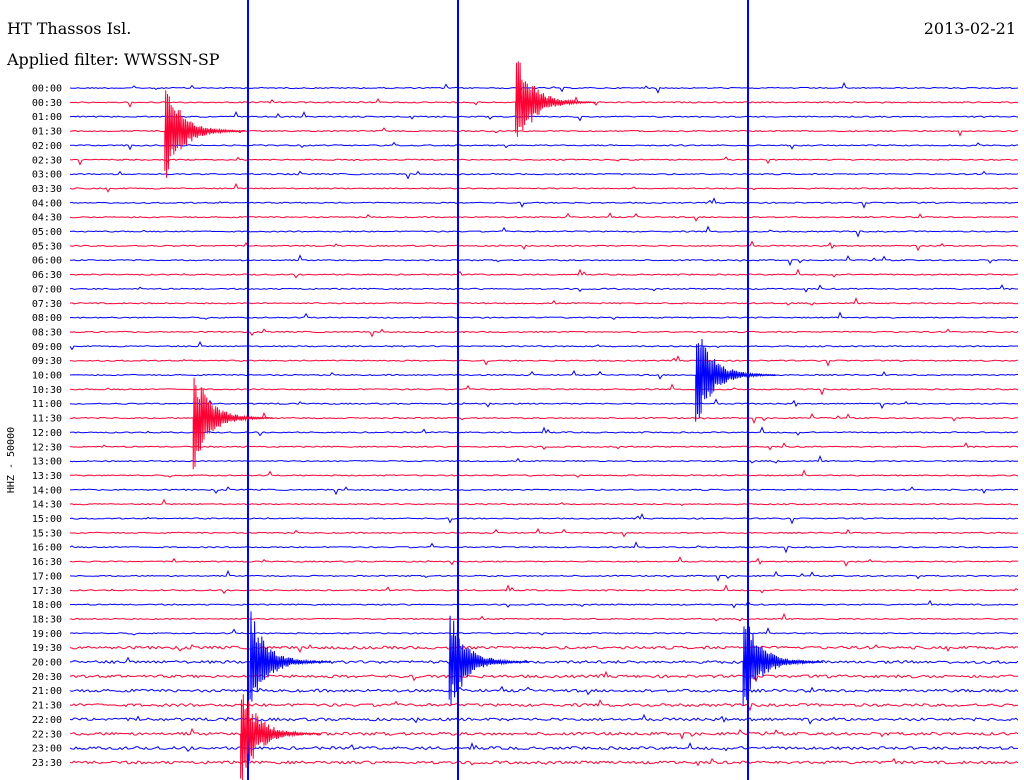  Describe the element at coordinates (47, 476) in the screenshot. I see `row-label: 13:30` at that location.